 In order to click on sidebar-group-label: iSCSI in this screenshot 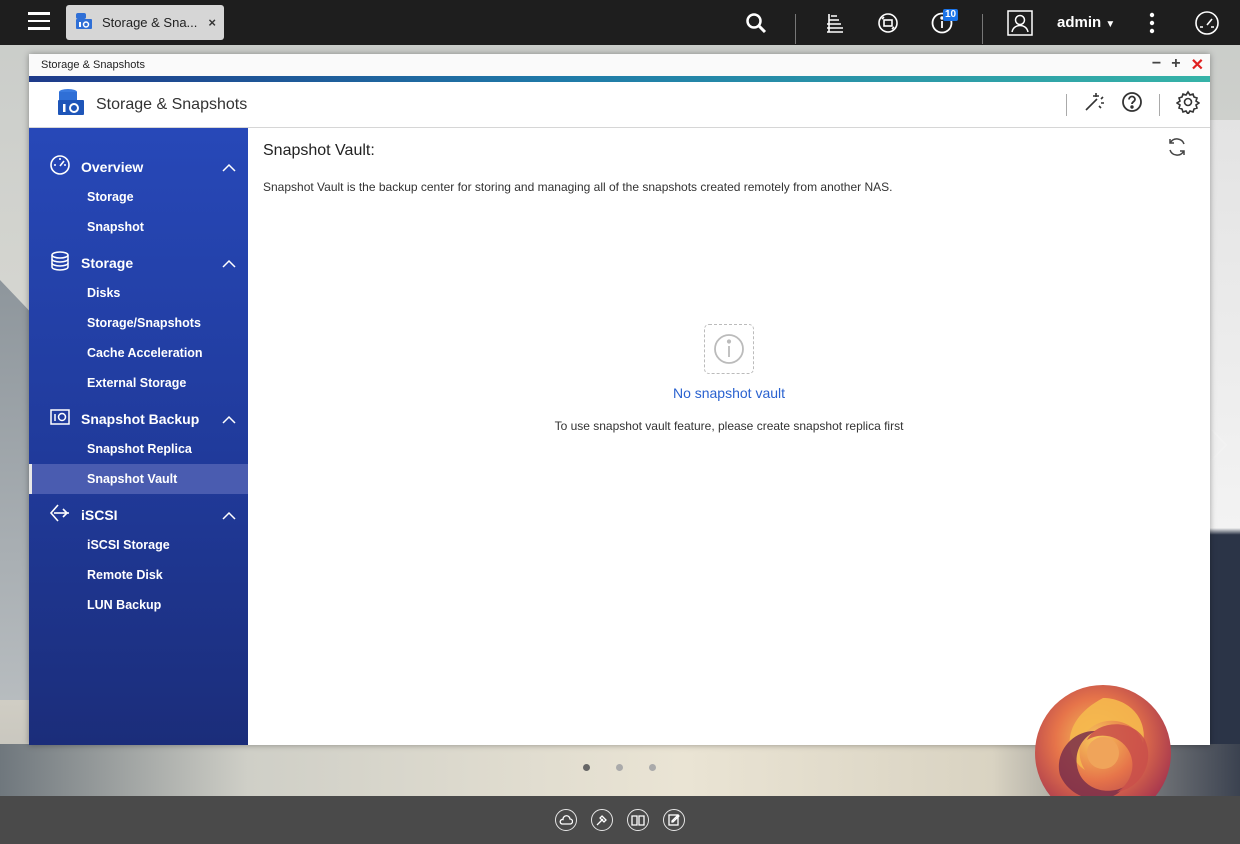, I will do `click(99, 515)`.